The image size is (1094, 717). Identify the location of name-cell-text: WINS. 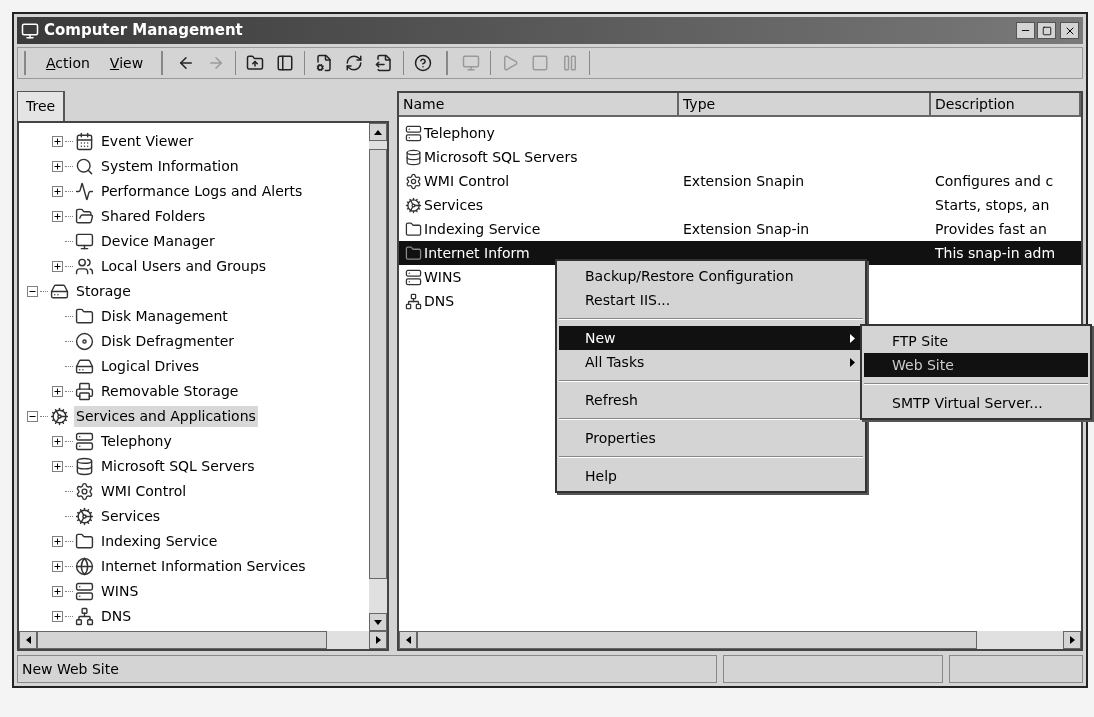
(443, 277).